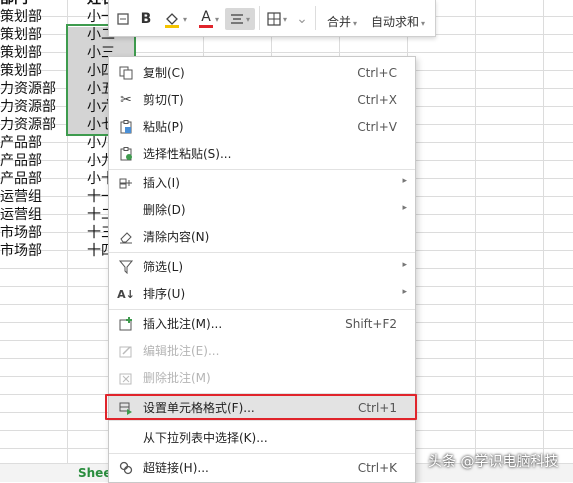 The width and height of the screenshot is (573, 483). Describe the element at coordinates (262, 73) in the screenshot. I see `menu-item-copy: 复制(C) Ctrl+C` at that location.